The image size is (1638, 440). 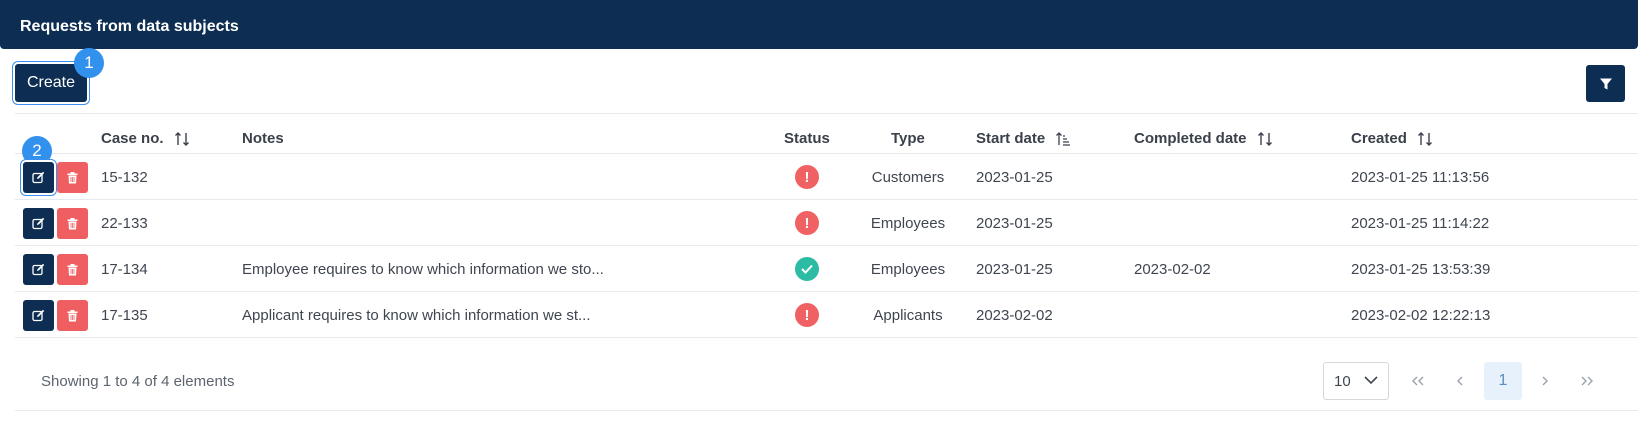 I want to click on chevron-left-icon, so click(x=1460, y=381).